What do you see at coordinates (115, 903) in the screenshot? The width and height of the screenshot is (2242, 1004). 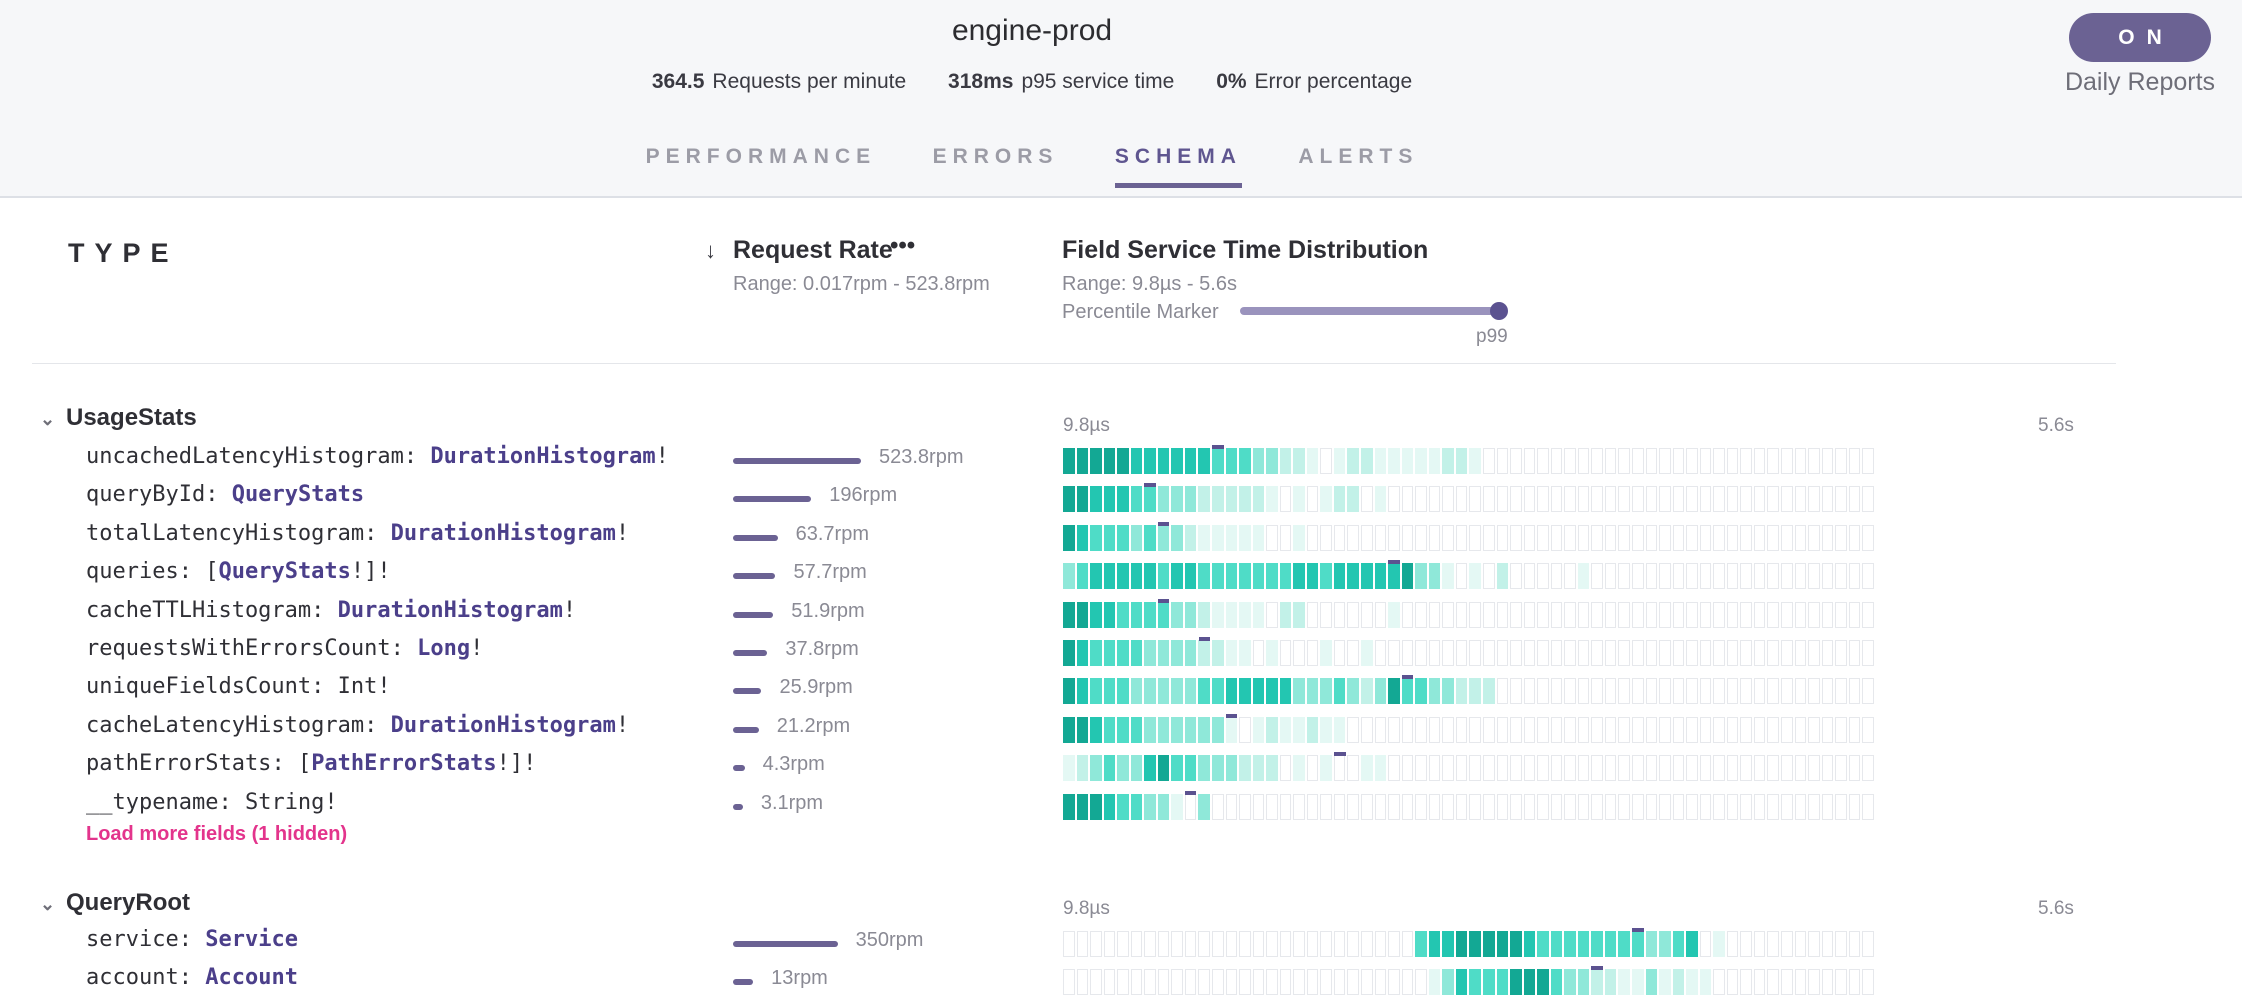 I see `group-header-queryroot: ⌄ QueryRoot` at bounding box center [115, 903].